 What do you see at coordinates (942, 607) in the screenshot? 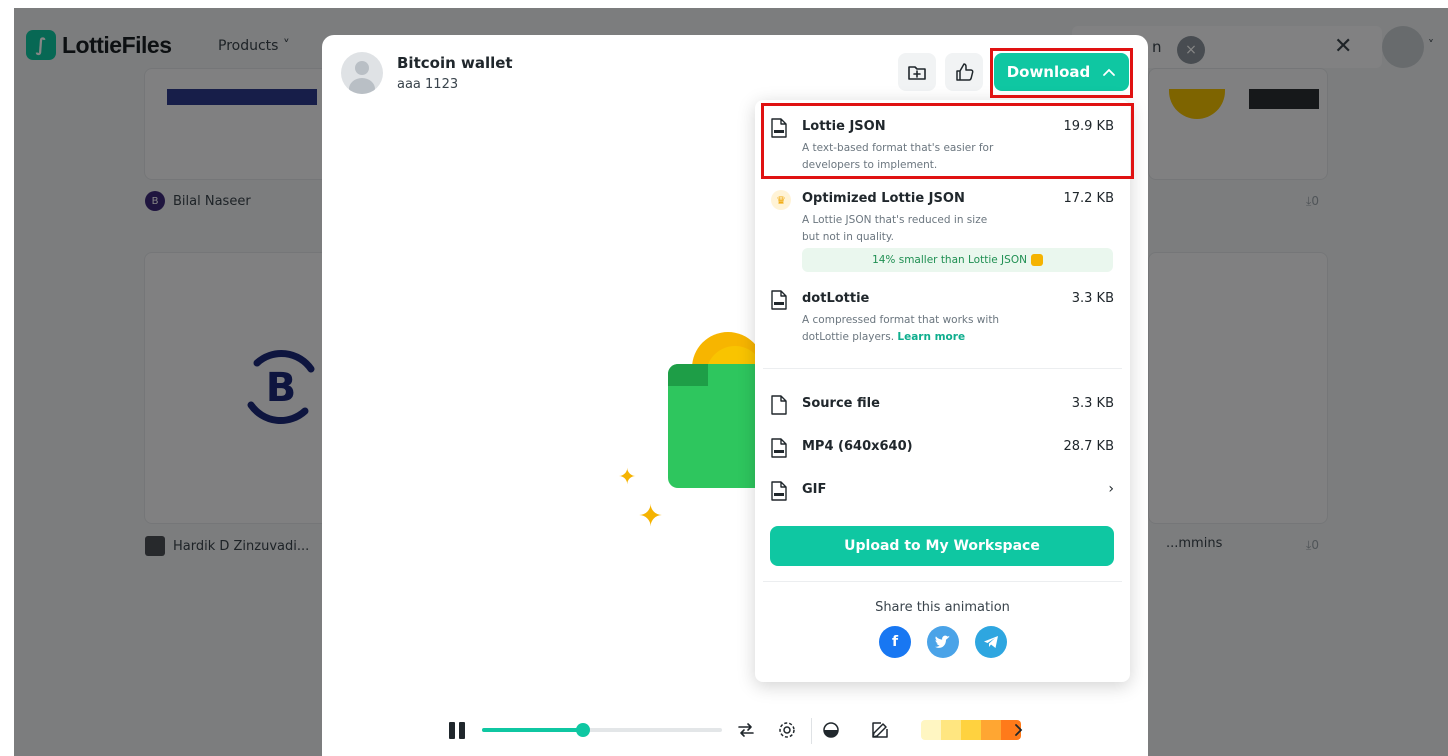
I see `share-label: Share this animation` at bounding box center [942, 607].